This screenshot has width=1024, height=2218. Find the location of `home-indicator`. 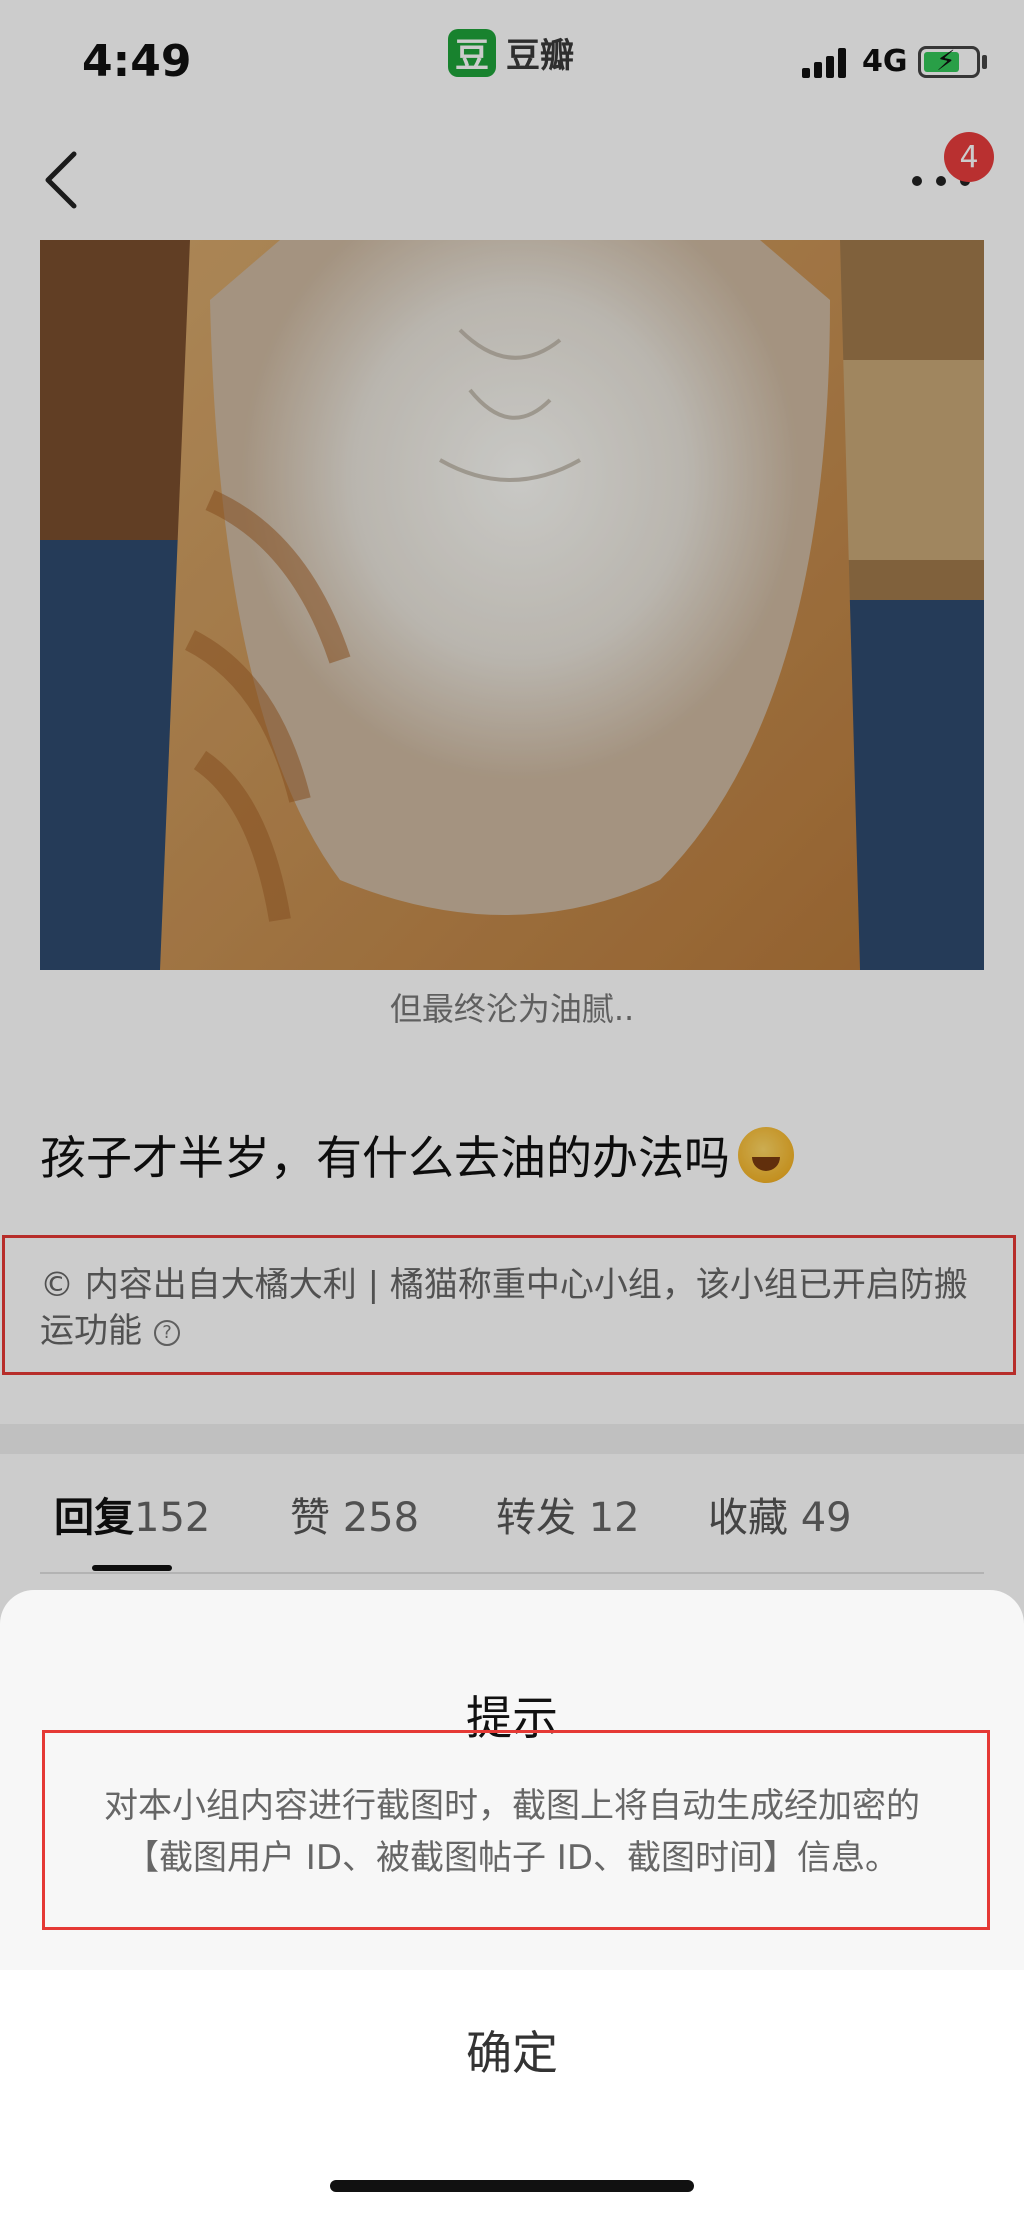

home-indicator is located at coordinates (512, 2186).